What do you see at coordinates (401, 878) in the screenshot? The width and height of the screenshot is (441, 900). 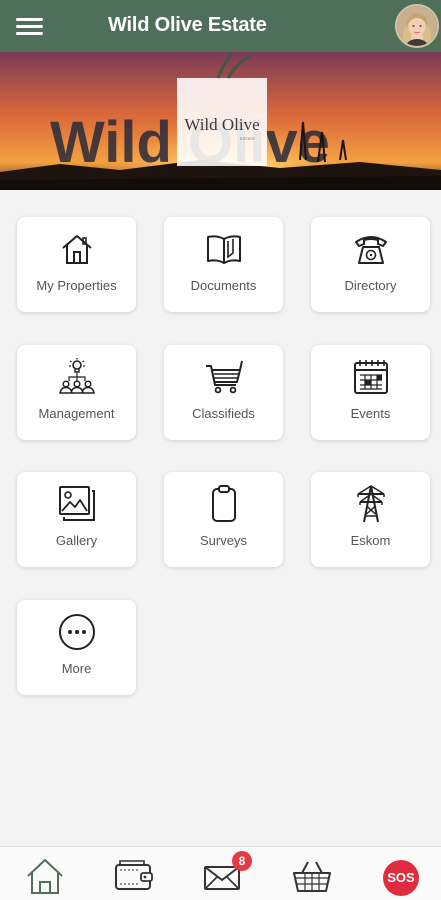 I see `sos-button: SOS` at bounding box center [401, 878].